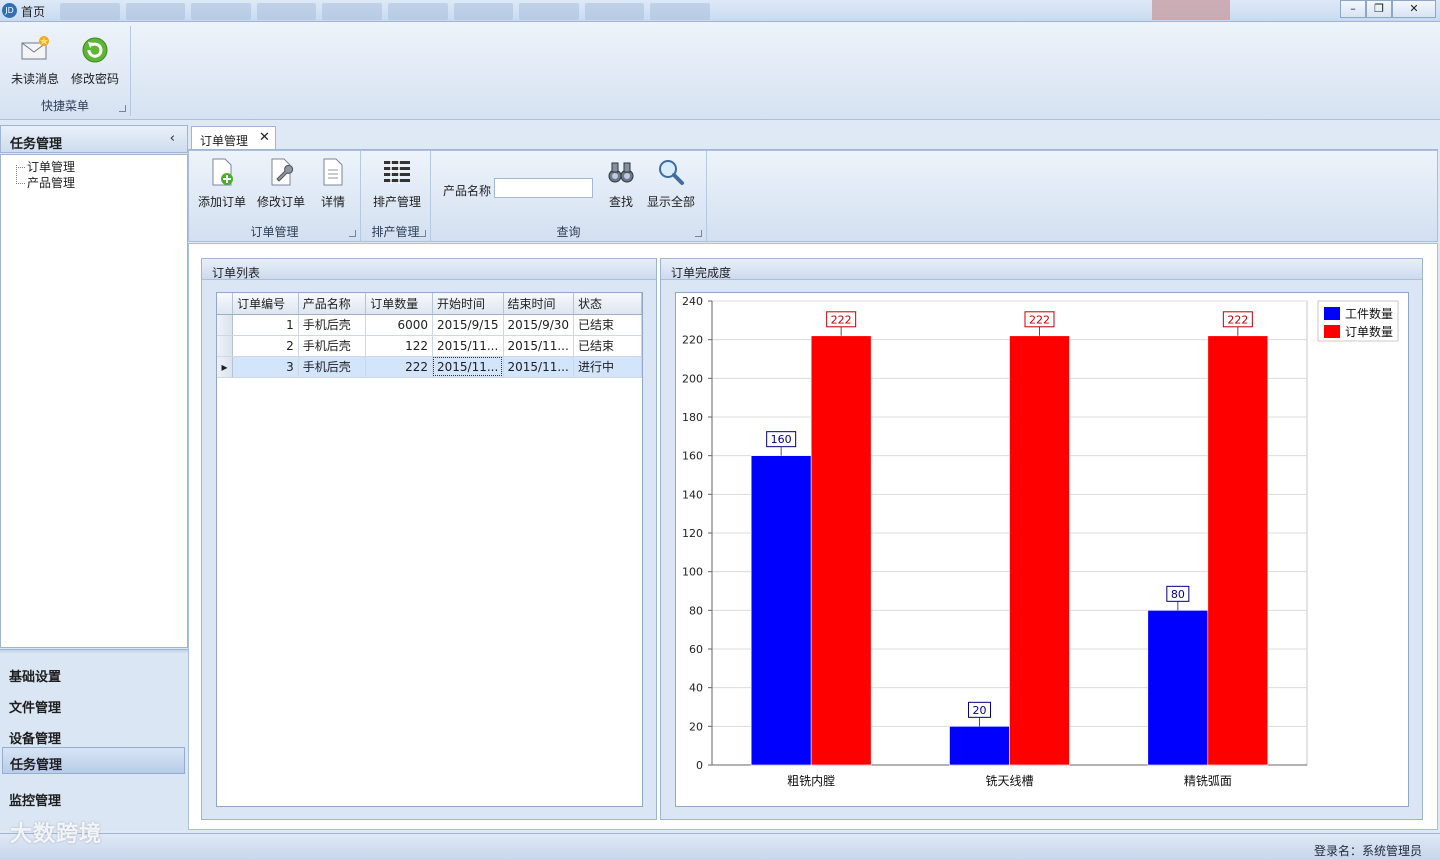 The image size is (1440, 859). Describe the element at coordinates (35, 50) in the screenshot. I see `mail-icon` at that location.